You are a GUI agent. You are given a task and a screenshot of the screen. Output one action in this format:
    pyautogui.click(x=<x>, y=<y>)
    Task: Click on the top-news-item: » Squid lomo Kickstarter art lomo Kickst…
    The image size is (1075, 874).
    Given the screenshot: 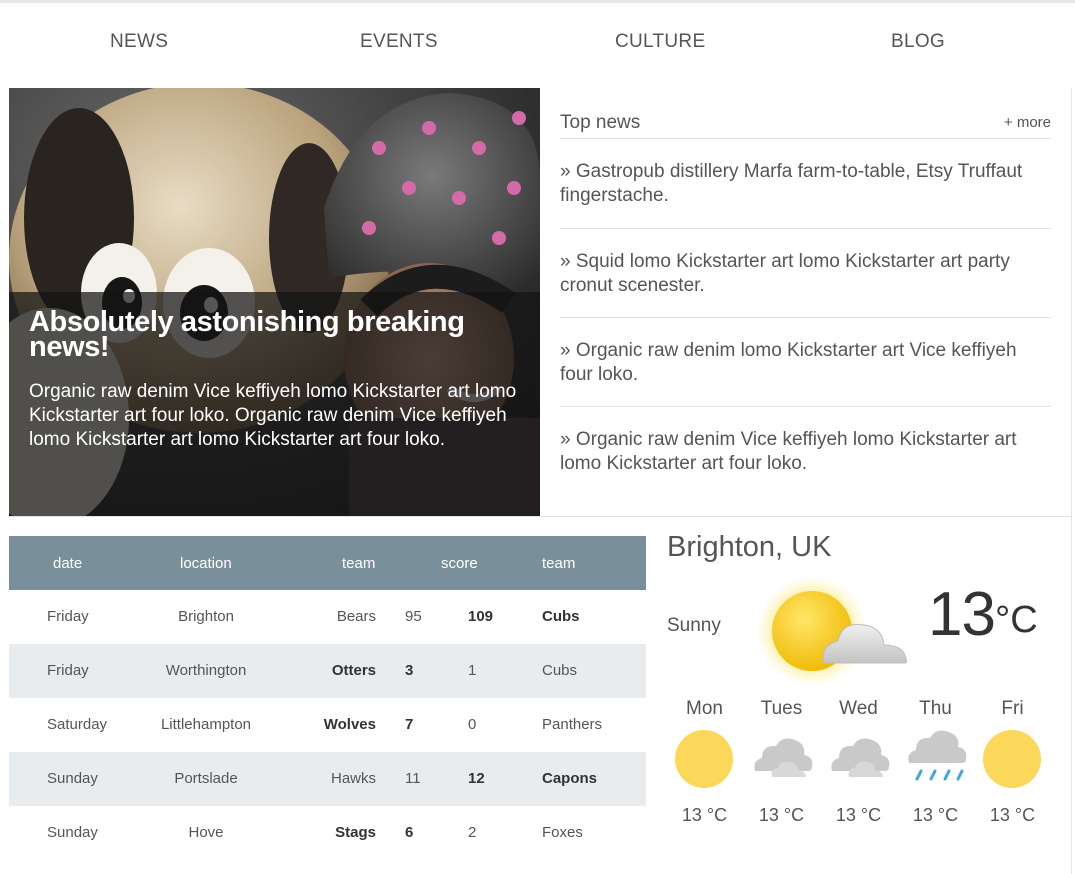 What is the action you would take?
    pyautogui.click(x=805, y=274)
    